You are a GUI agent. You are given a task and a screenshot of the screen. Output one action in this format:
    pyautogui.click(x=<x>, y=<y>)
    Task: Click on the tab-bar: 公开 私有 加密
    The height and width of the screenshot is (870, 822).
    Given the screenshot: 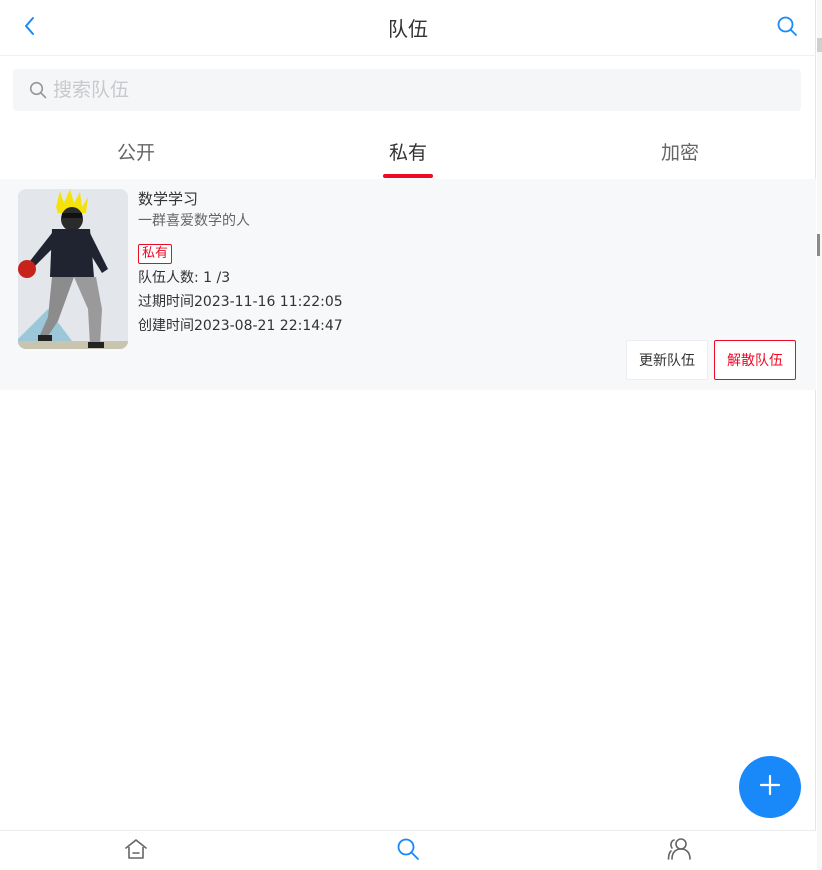 What is the action you would take?
    pyautogui.click(x=408, y=151)
    